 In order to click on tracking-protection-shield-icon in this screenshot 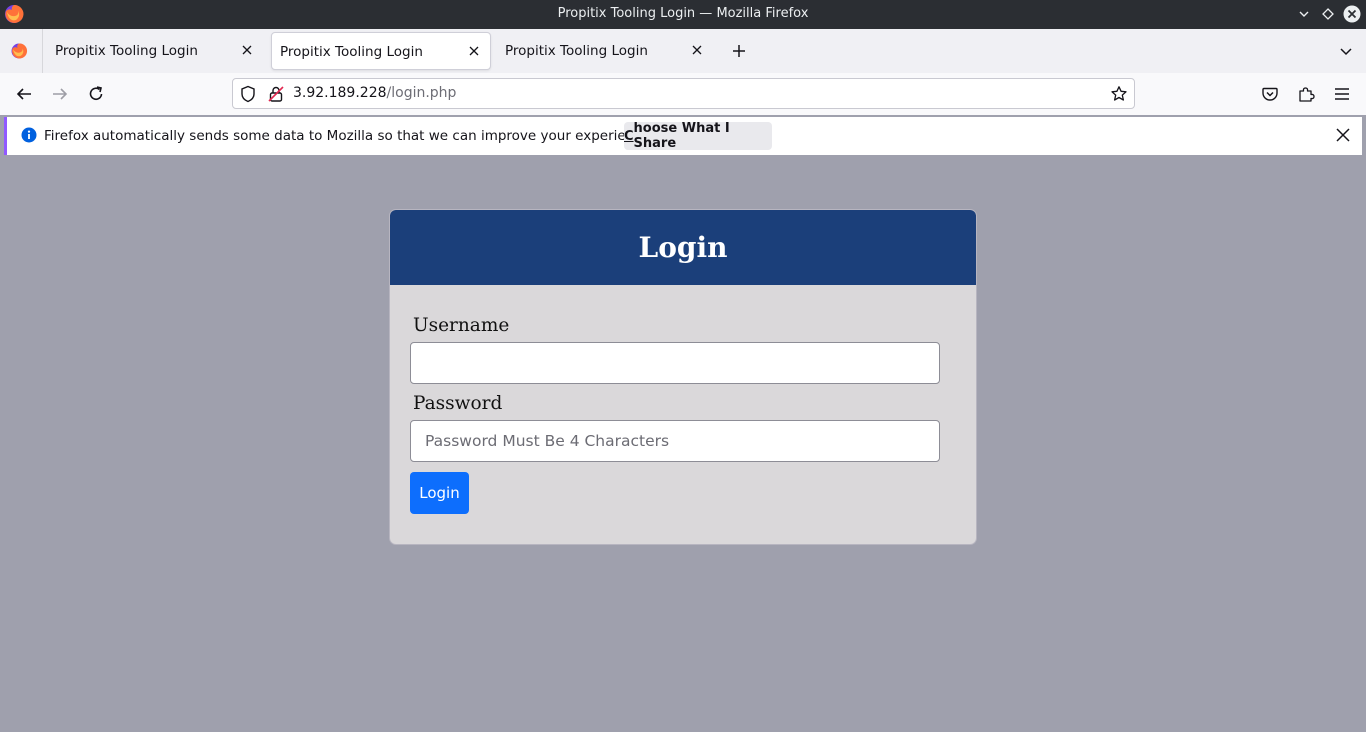, I will do `click(248, 94)`.